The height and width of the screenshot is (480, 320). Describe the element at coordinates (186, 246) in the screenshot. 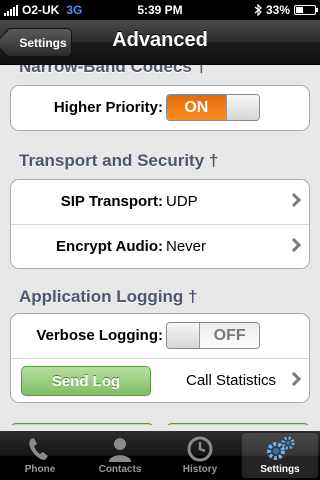

I see `encrypt-audio-value: Never` at that location.